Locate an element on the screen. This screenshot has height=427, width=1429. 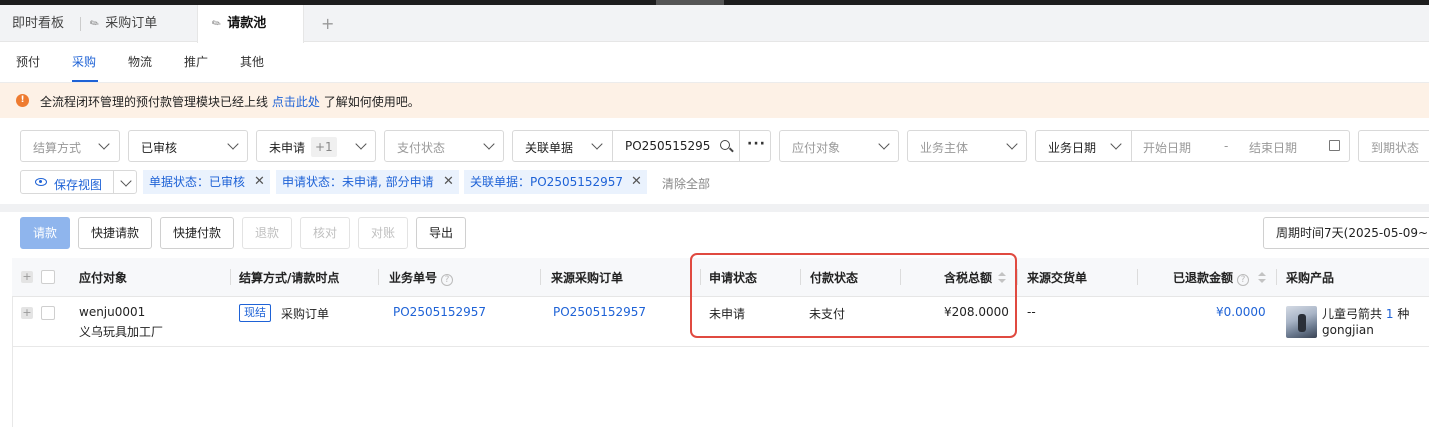
request-payment-button: 请款 is located at coordinates (45, 233).